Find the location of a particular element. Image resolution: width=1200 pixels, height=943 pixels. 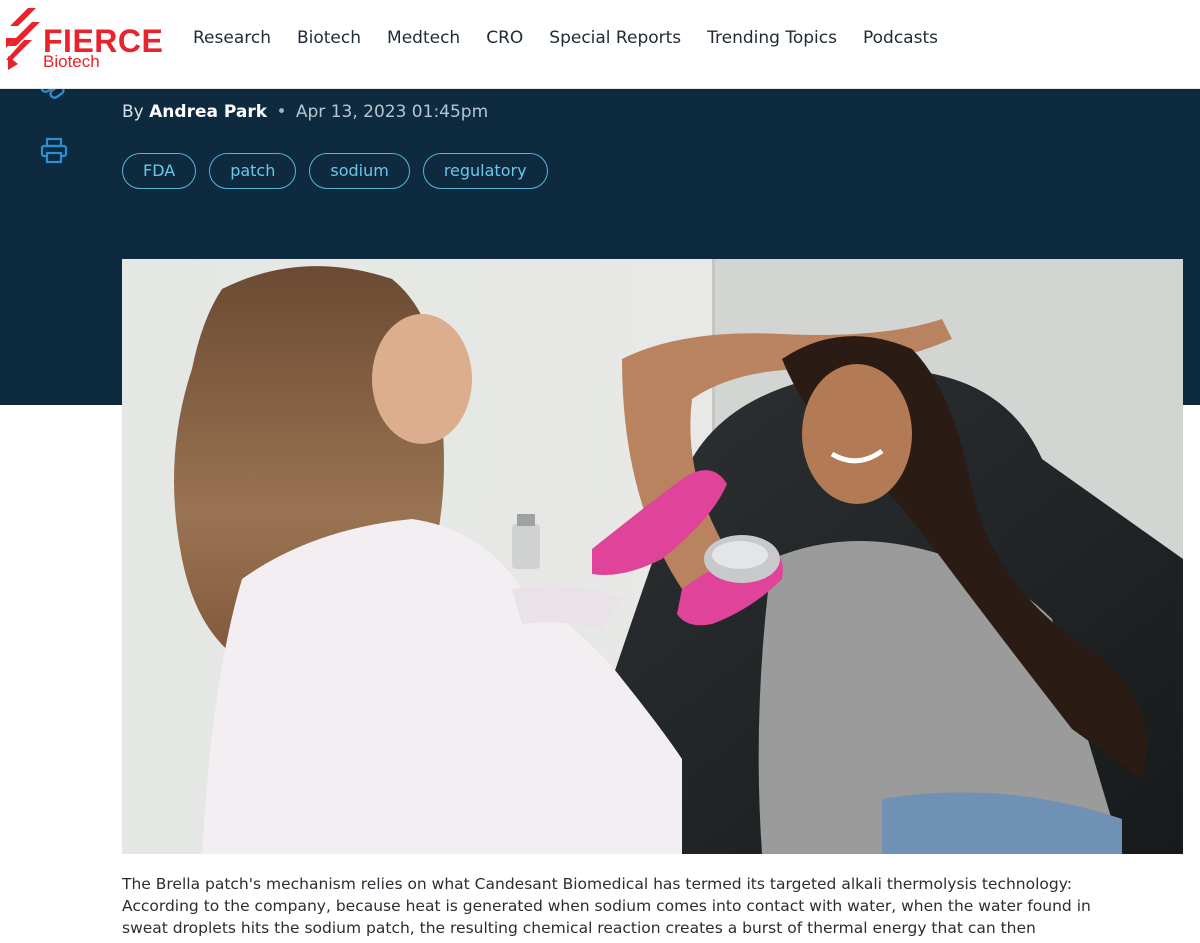

tag-regulatory: regulatory is located at coordinates (485, 171).